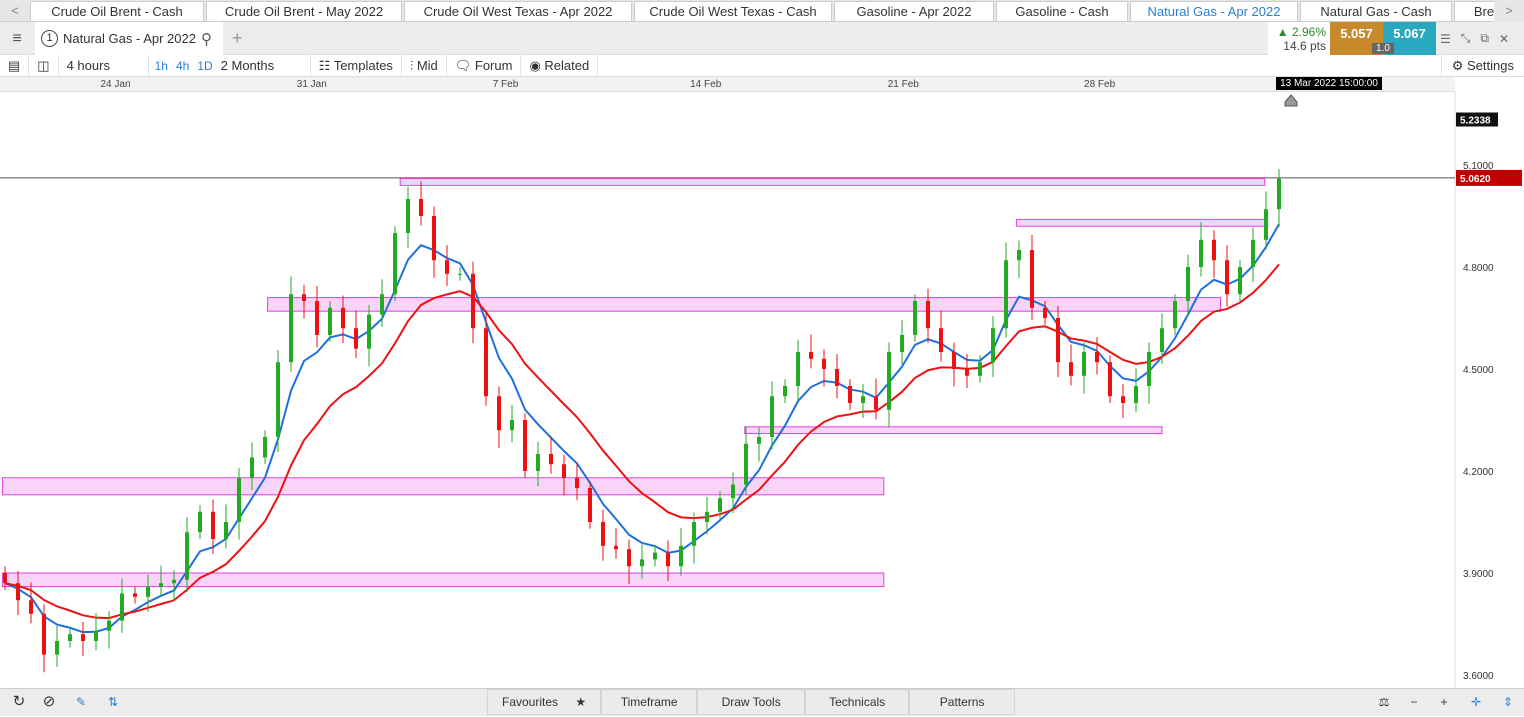 This screenshot has height=717, width=1524. Describe the element at coordinates (857, 702) in the screenshot. I see `technicals-button: Technicals` at that location.